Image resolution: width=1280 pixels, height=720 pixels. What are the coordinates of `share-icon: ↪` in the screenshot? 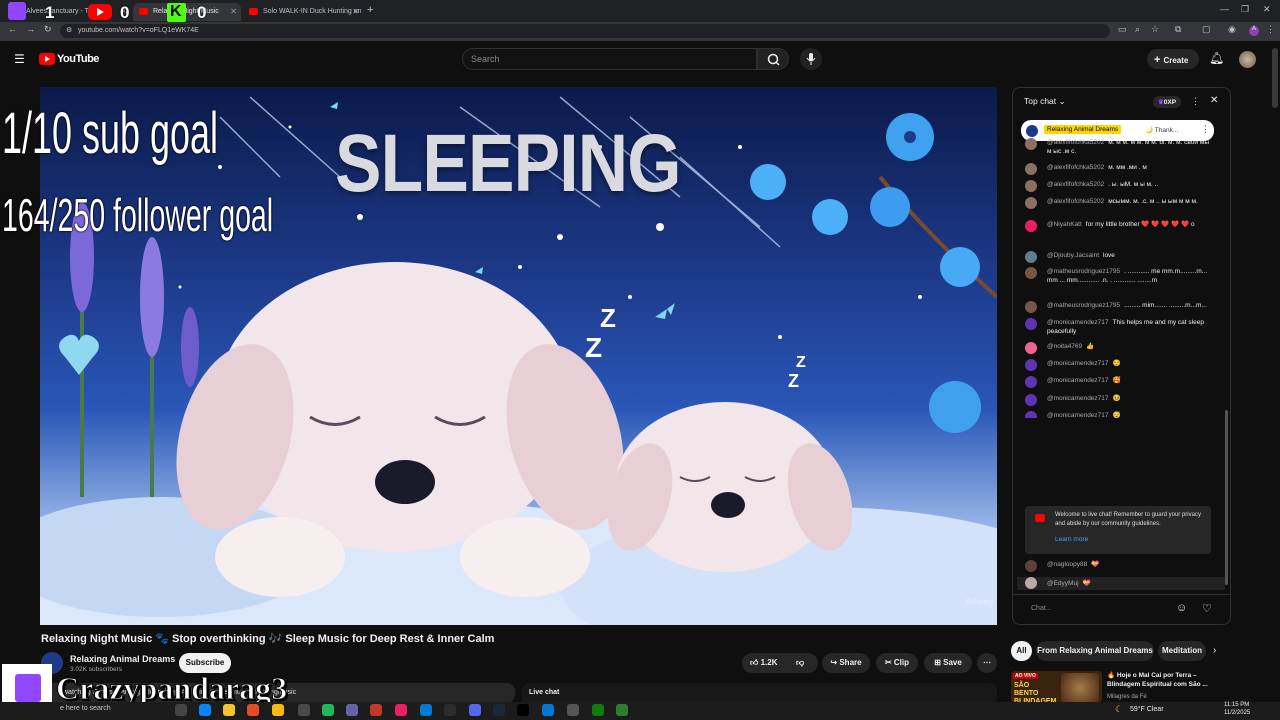 It's located at (835, 662).